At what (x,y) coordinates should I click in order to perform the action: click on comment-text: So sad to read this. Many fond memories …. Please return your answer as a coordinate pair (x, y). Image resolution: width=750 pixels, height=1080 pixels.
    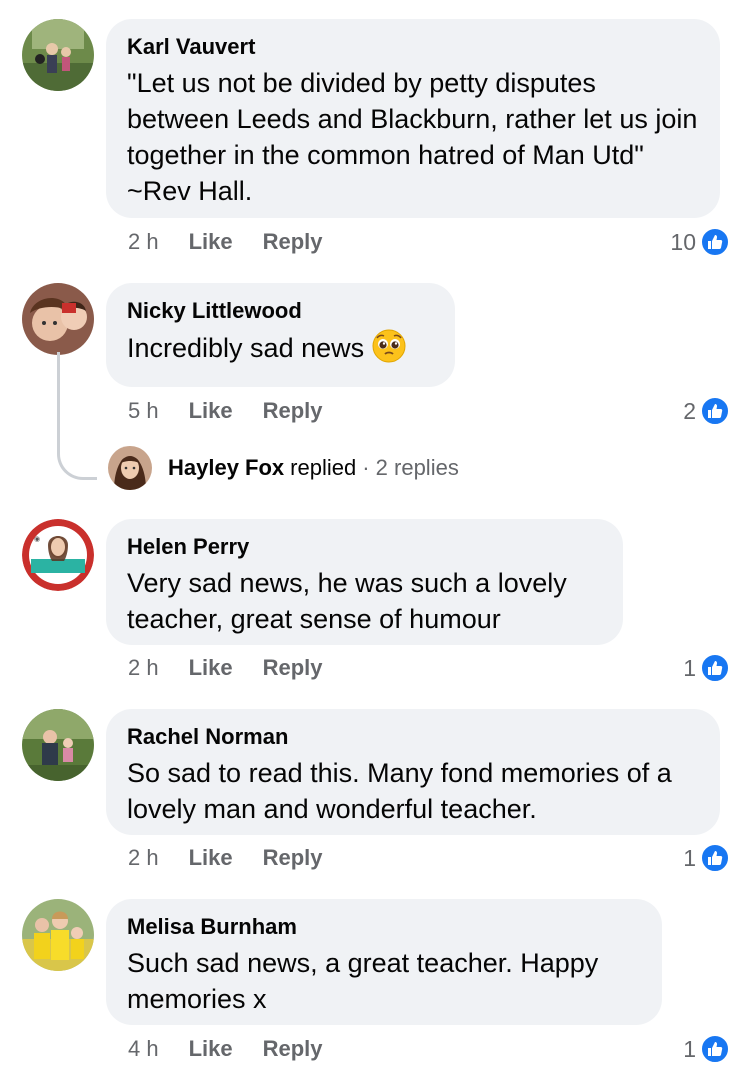
    Looking at the image, I should click on (399, 791).